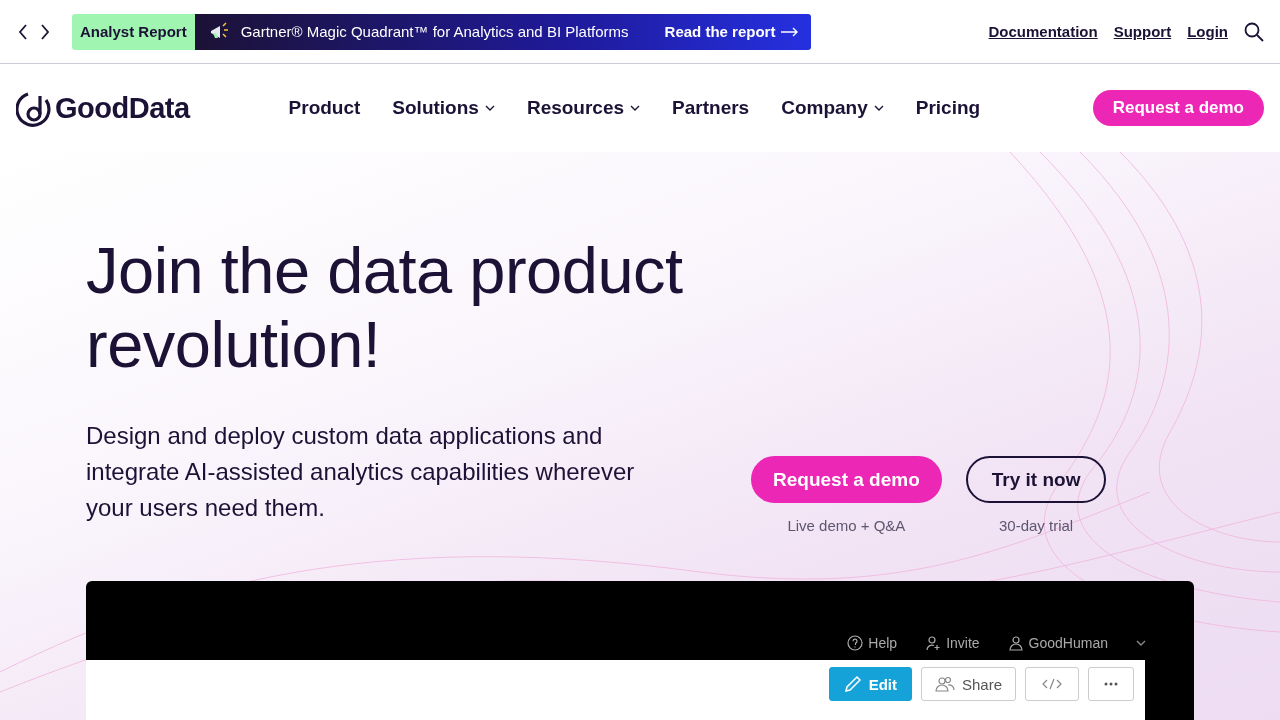 This screenshot has height=720, width=1280. I want to click on code-icon, so click(1052, 684).